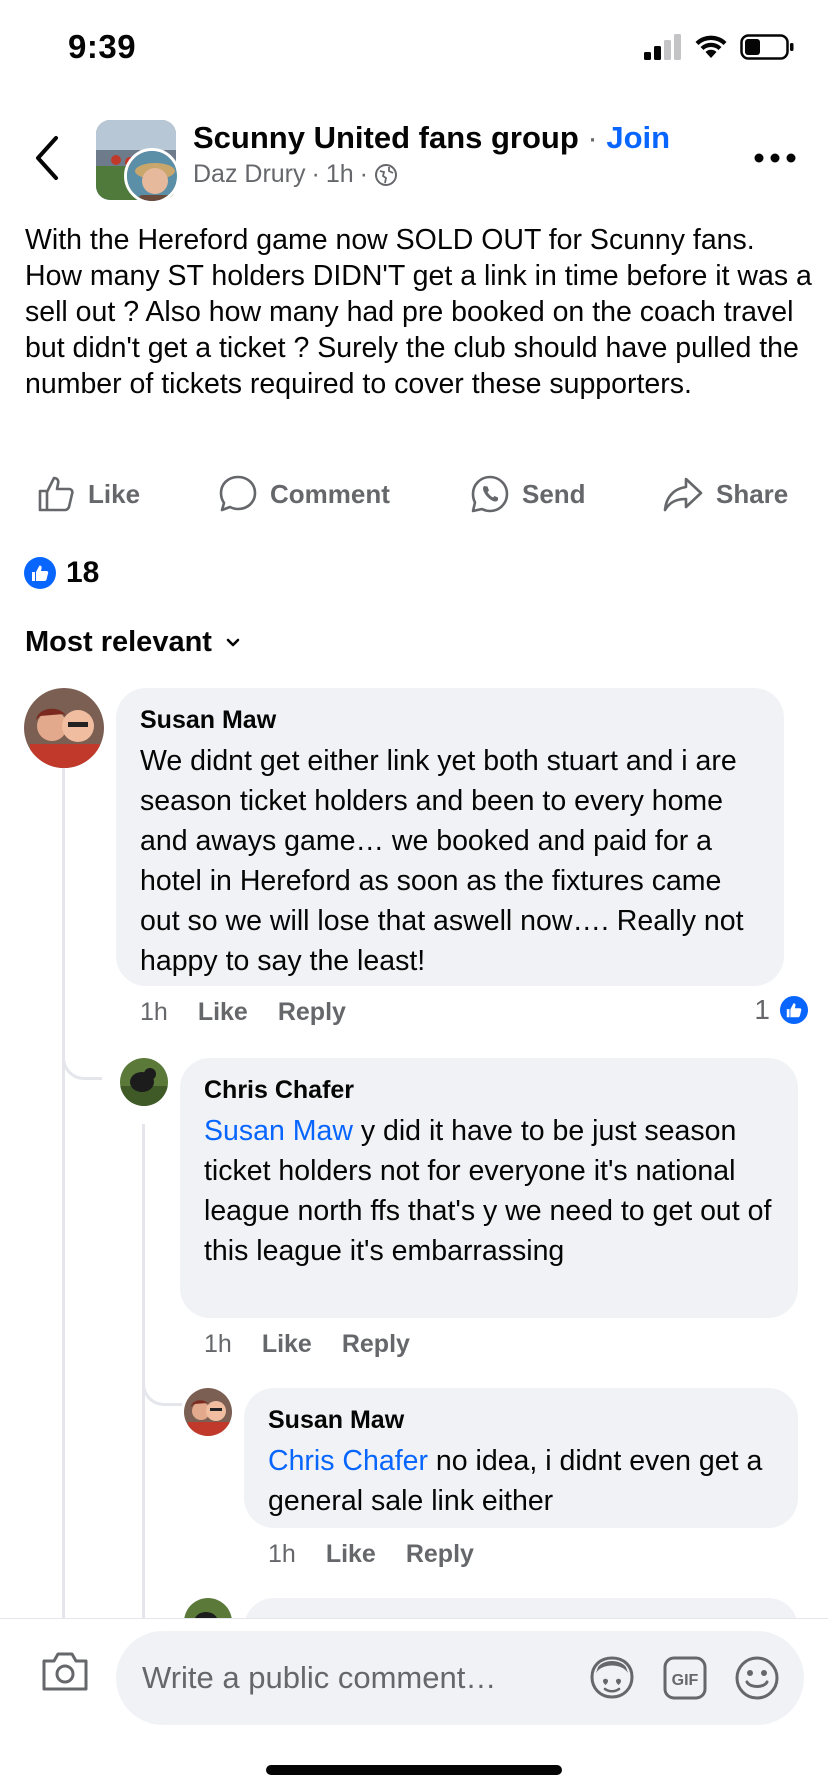 This screenshot has width=828, height=1792. I want to click on chevron-left-icon, so click(47, 158).